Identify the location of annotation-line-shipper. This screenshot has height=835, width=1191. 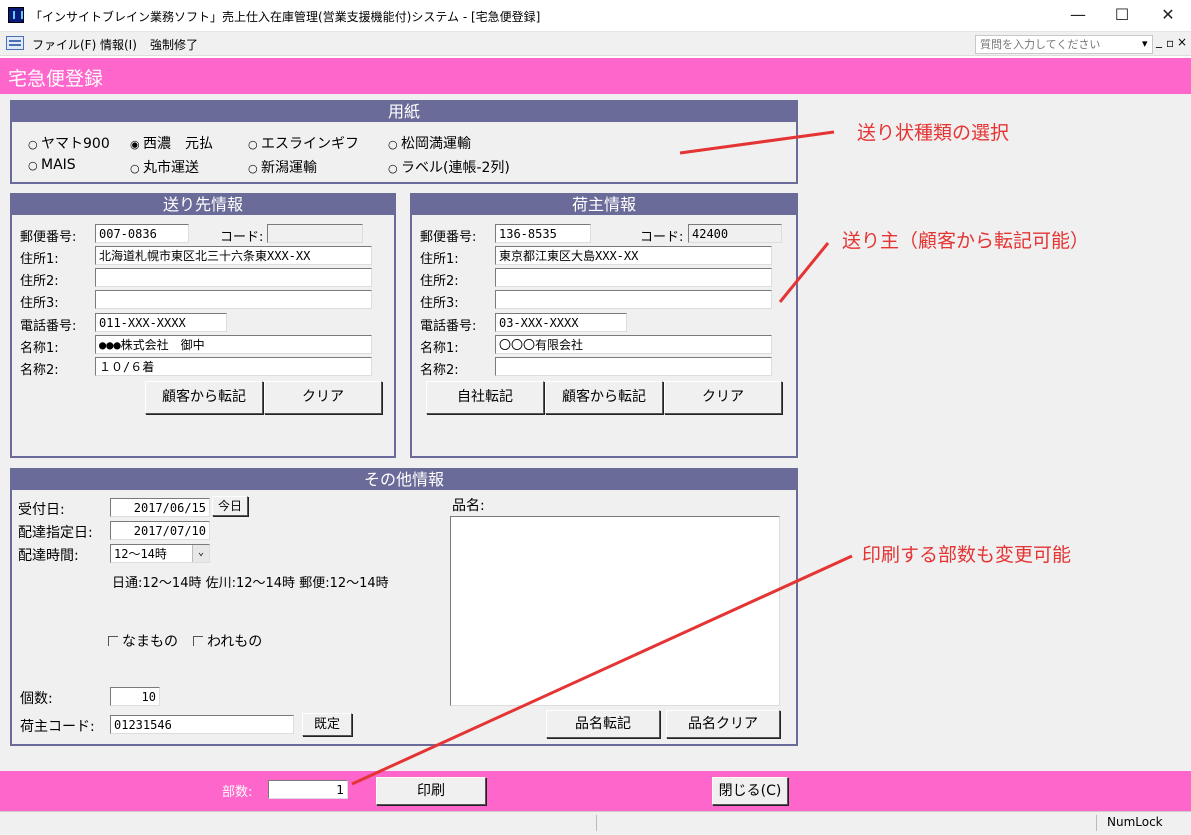
(804, 272).